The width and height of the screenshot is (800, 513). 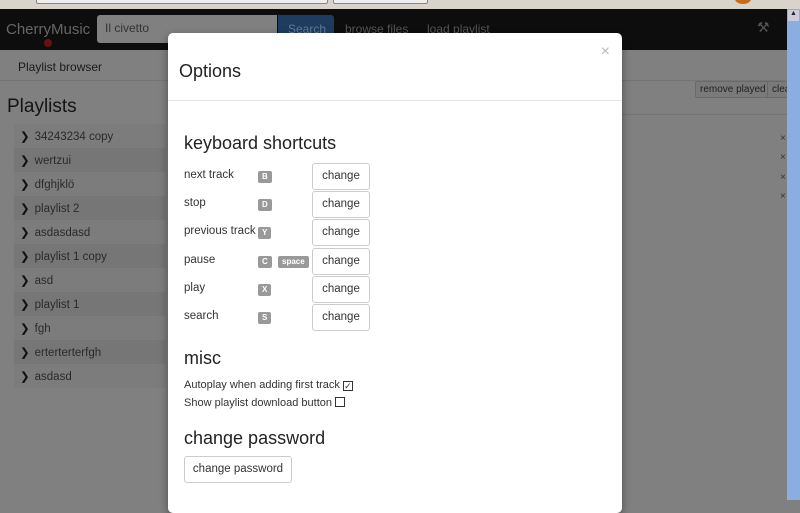 What do you see at coordinates (201, 316) in the screenshot?
I see `shortcut-label: search` at bounding box center [201, 316].